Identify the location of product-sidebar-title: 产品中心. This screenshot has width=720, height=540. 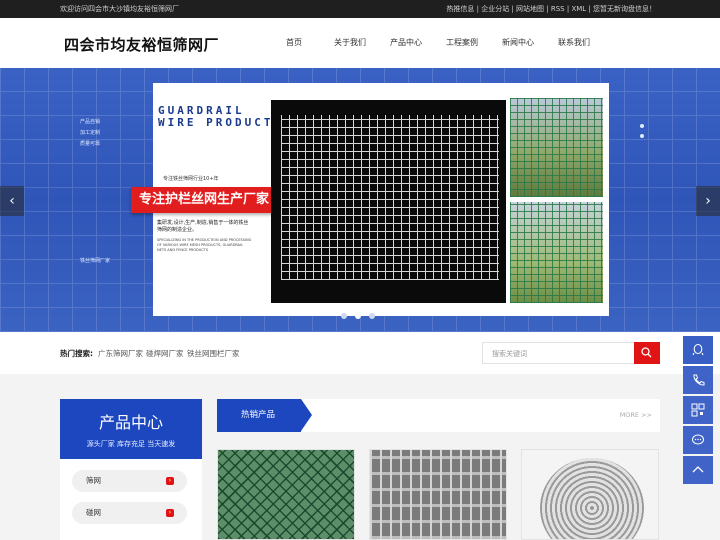
(130, 422).